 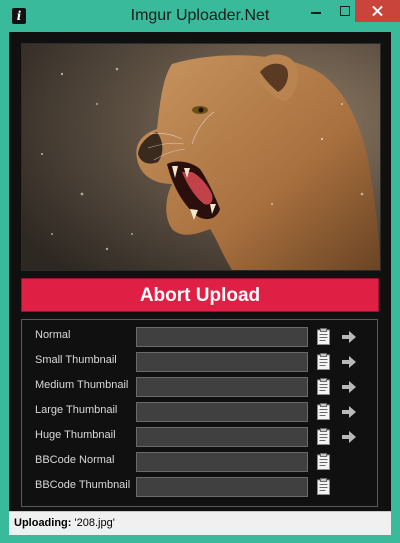 What do you see at coordinates (75, 460) in the screenshot?
I see `link-label: BBCode Normal` at bounding box center [75, 460].